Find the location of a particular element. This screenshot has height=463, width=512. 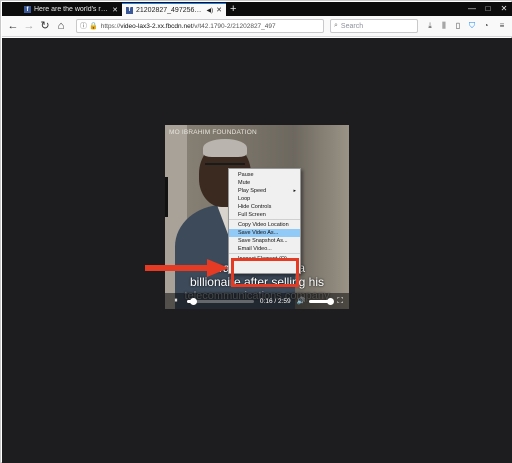

tab-richest-billionaires: f Here are the world's richest bil ✕ is located at coordinates (71, 9).